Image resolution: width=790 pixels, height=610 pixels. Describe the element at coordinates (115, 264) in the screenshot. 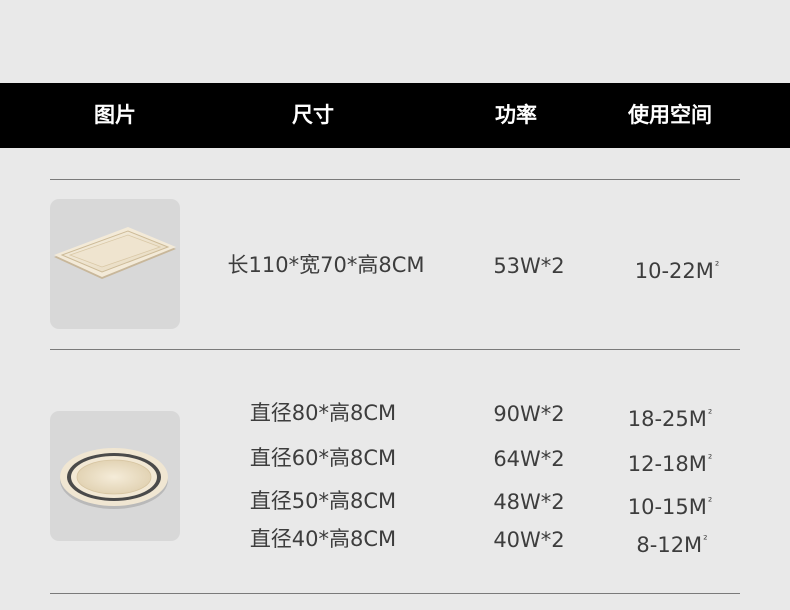

I see `rectangular-lamp-image` at that location.